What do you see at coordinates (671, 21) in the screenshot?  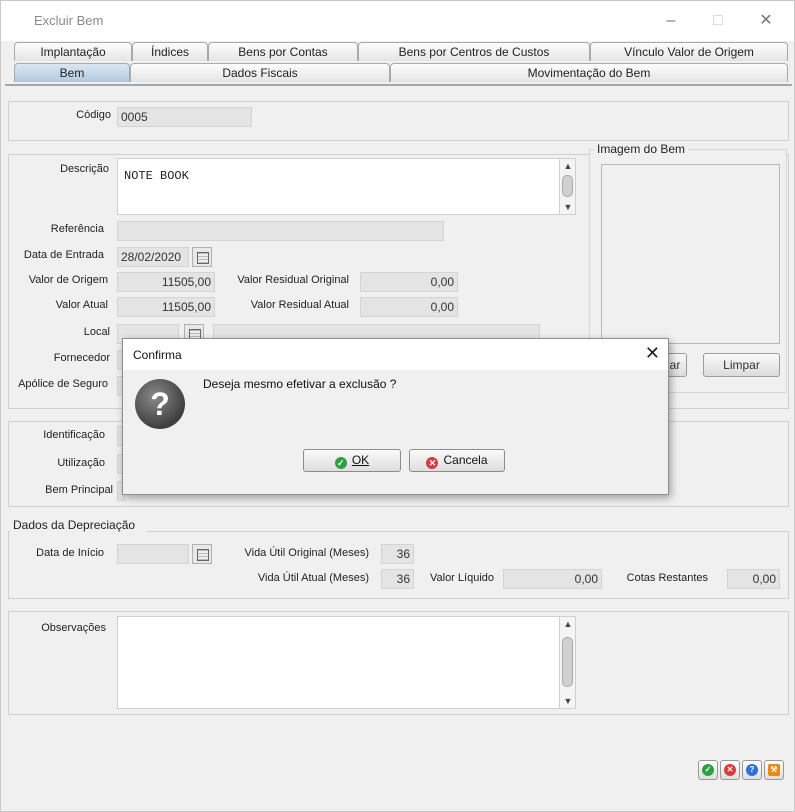 I see `minimize-icon: –` at bounding box center [671, 21].